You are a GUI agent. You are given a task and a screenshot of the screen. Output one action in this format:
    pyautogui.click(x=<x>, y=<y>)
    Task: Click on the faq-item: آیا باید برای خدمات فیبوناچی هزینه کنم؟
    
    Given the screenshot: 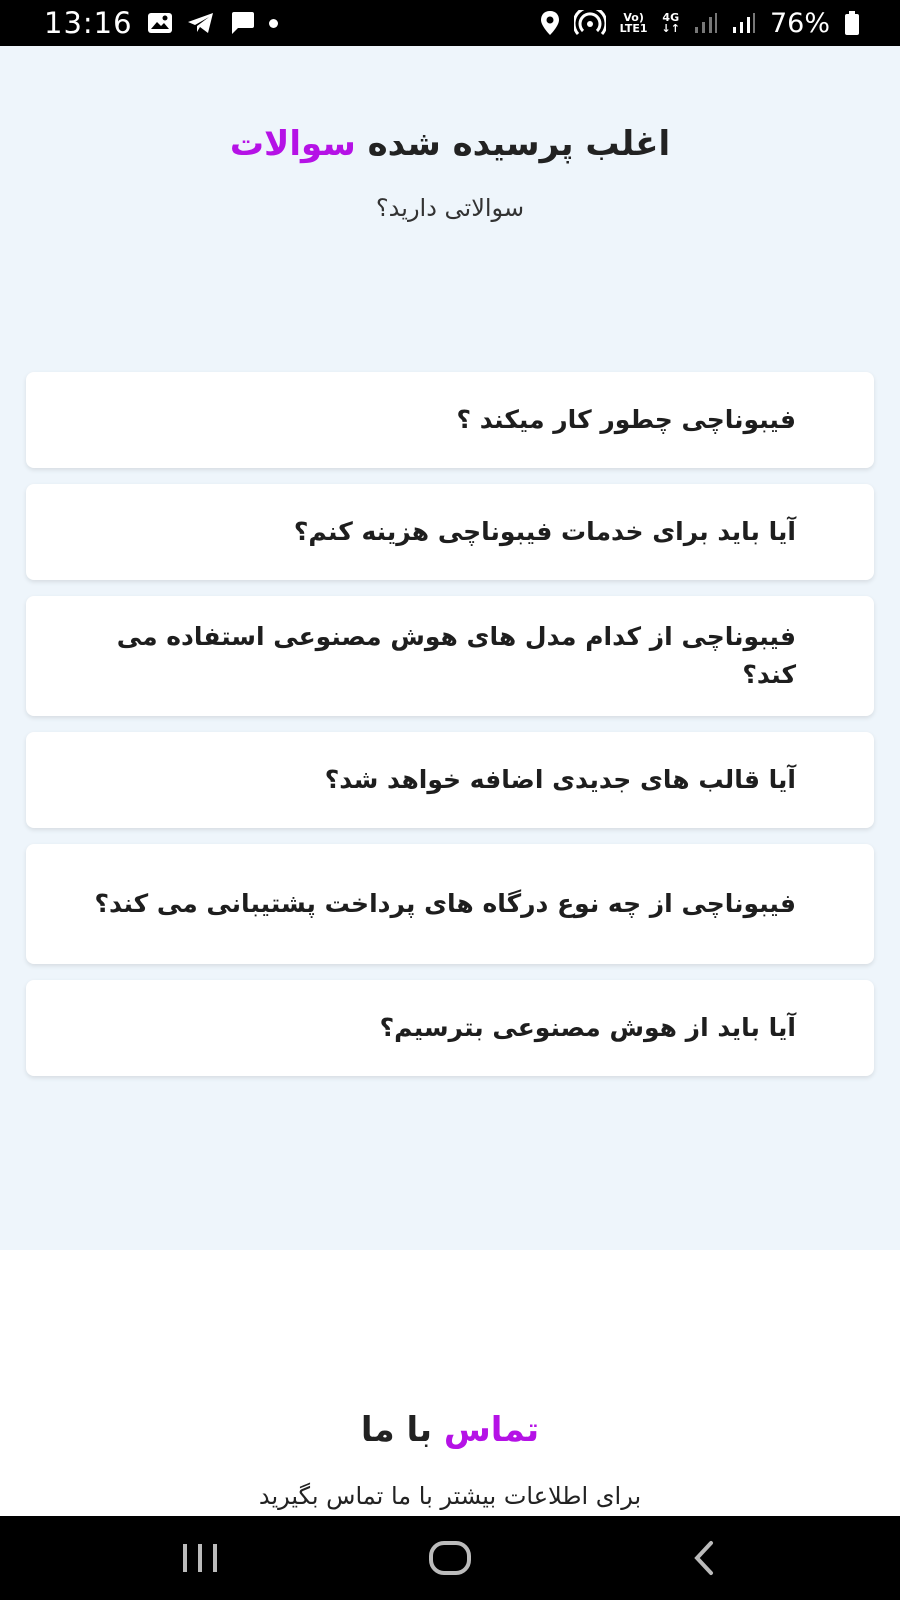 What is the action you would take?
    pyautogui.click(x=450, y=532)
    